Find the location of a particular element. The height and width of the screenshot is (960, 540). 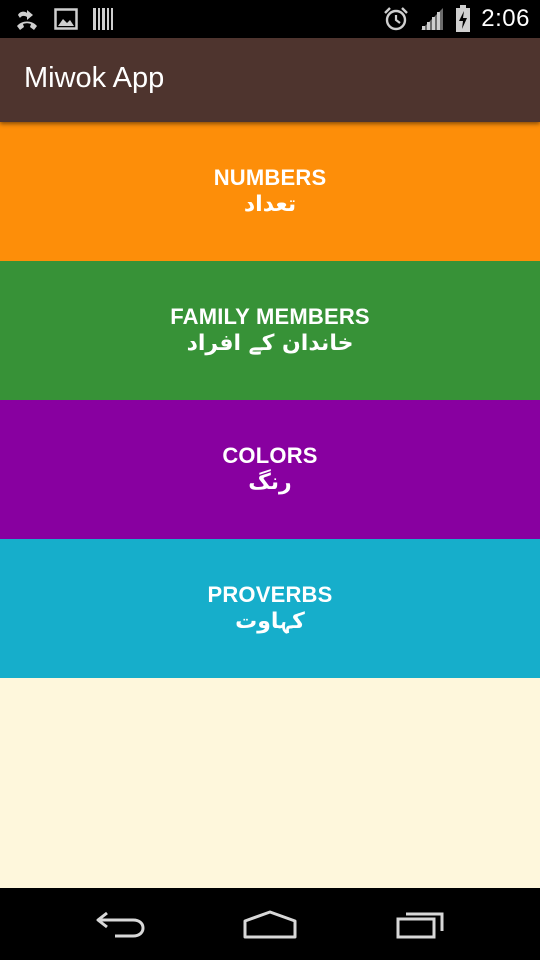

category-sublabel: رنگ is located at coordinates (270, 482).